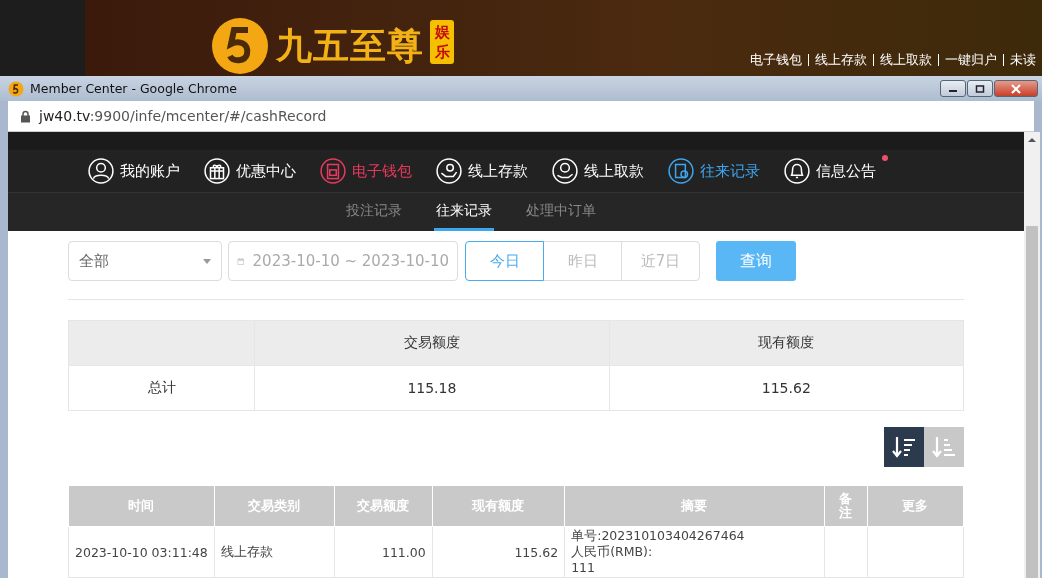 The width and height of the screenshot is (1042, 578). Describe the element at coordinates (905, 60) in the screenshot. I see `site-link: 线上取款` at that location.